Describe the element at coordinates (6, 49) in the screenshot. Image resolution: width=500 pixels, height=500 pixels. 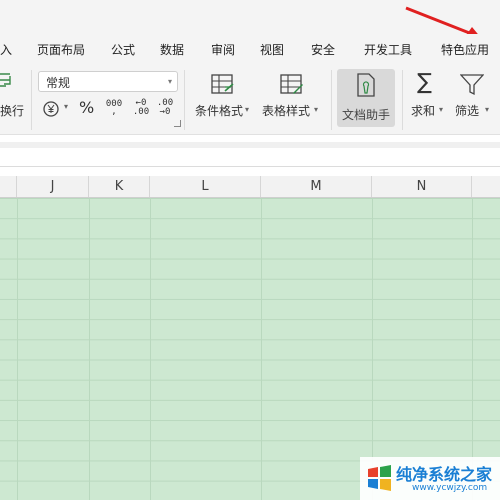
I see `tab-insert: 入` at that location.